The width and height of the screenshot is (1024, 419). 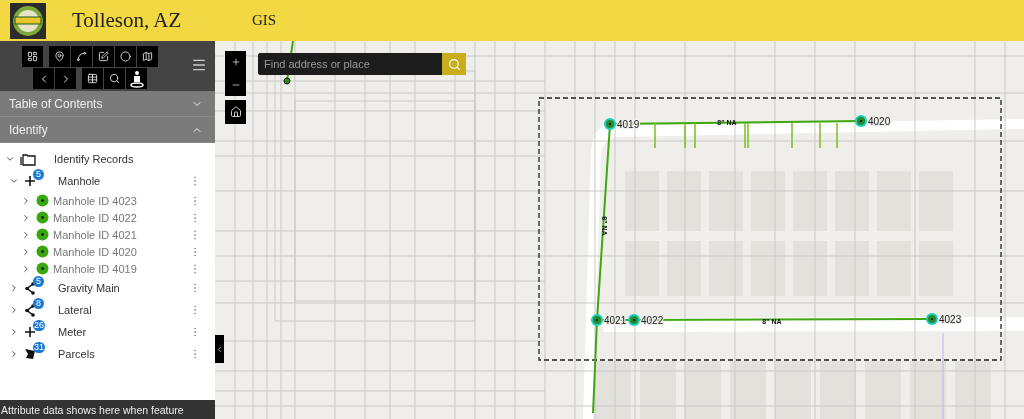 I want to click on city-title: Tolleson, AZ, so click(x=127, y=20).